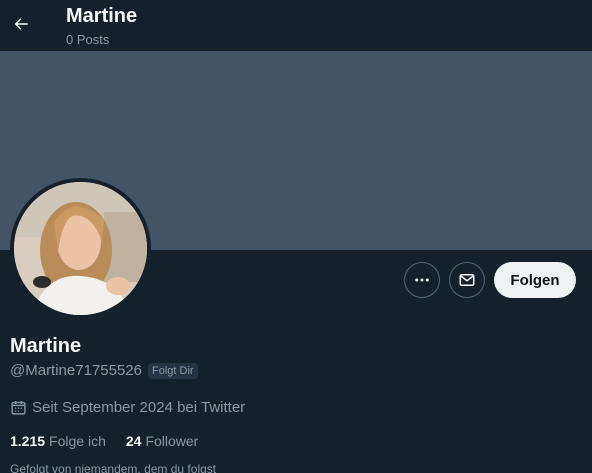  Describe the element at coordinates (490, 280) in the screenshot. I see `profile-actions: Folgen` at that location.